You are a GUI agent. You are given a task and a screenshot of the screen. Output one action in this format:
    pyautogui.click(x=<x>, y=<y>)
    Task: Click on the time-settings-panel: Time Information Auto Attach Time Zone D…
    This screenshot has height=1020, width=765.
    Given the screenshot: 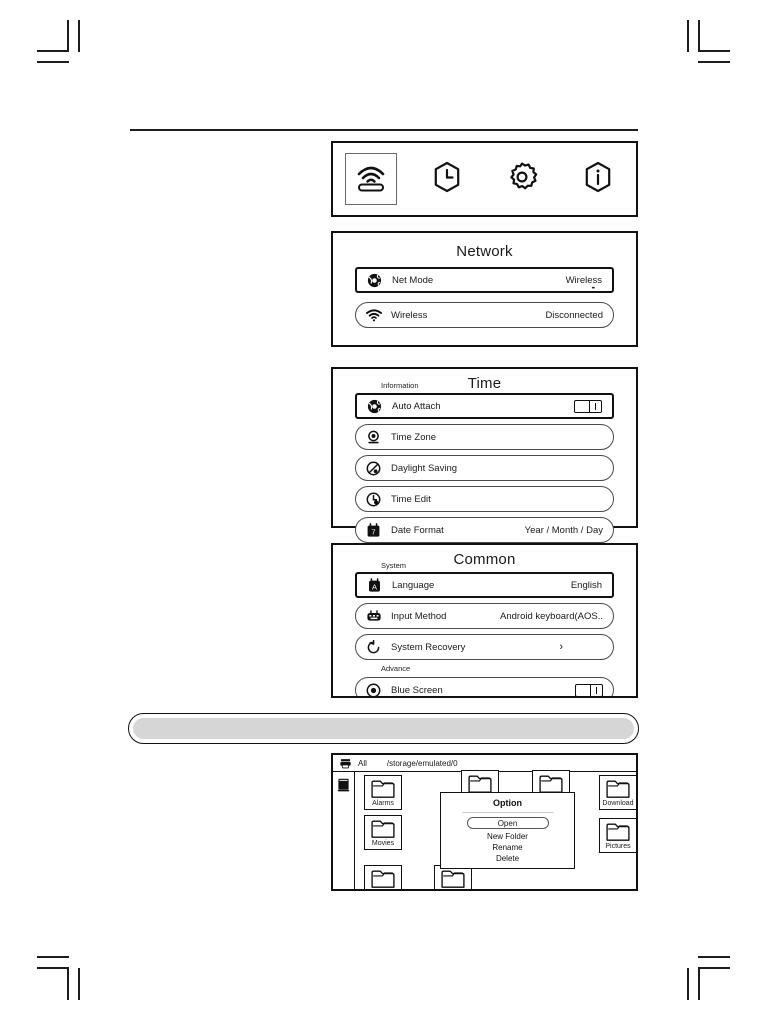 What is the action you would take?
    pyautogui.click(x=484, y=455)
    